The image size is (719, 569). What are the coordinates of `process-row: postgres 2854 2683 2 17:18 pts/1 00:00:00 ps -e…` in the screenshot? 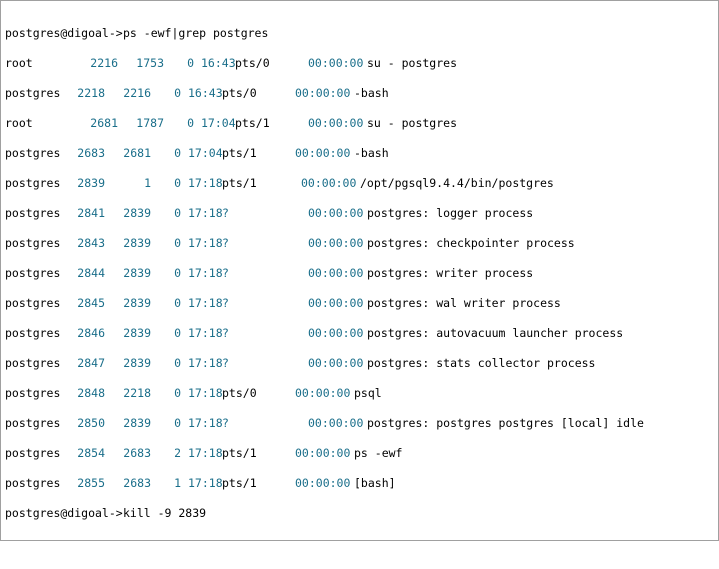 It's located at (360, 453).